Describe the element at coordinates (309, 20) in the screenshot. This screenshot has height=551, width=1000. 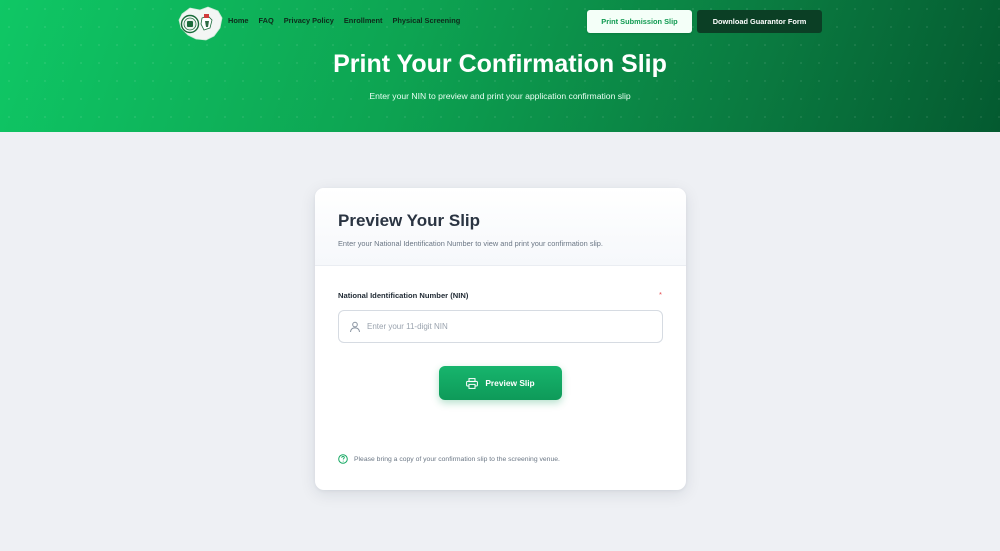
I see `nav-item-privacy-policy: Privacy Policy` at that location.